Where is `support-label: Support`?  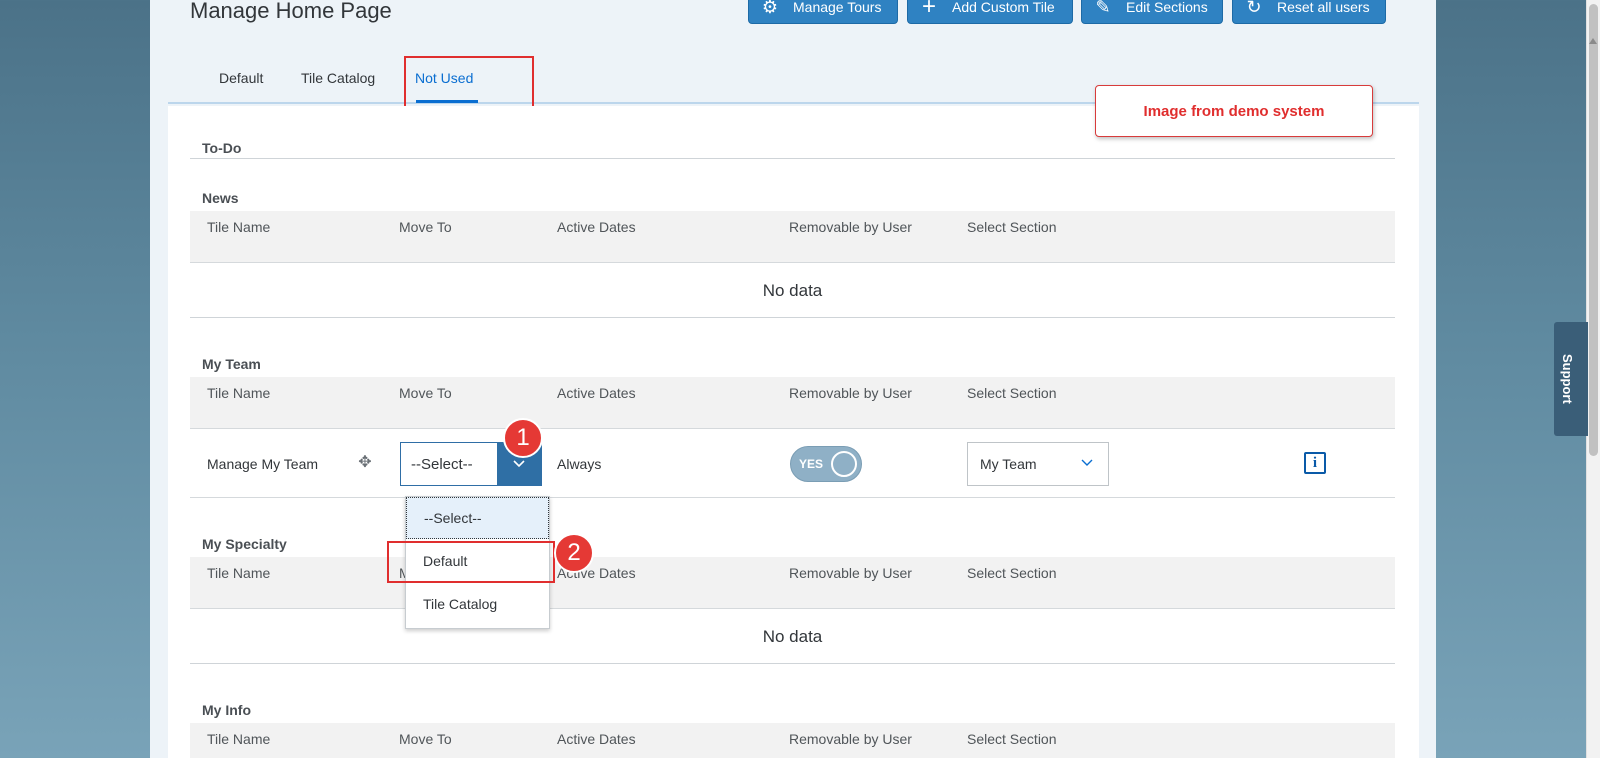
support-label: Support is located at coordinates (1567, 379).